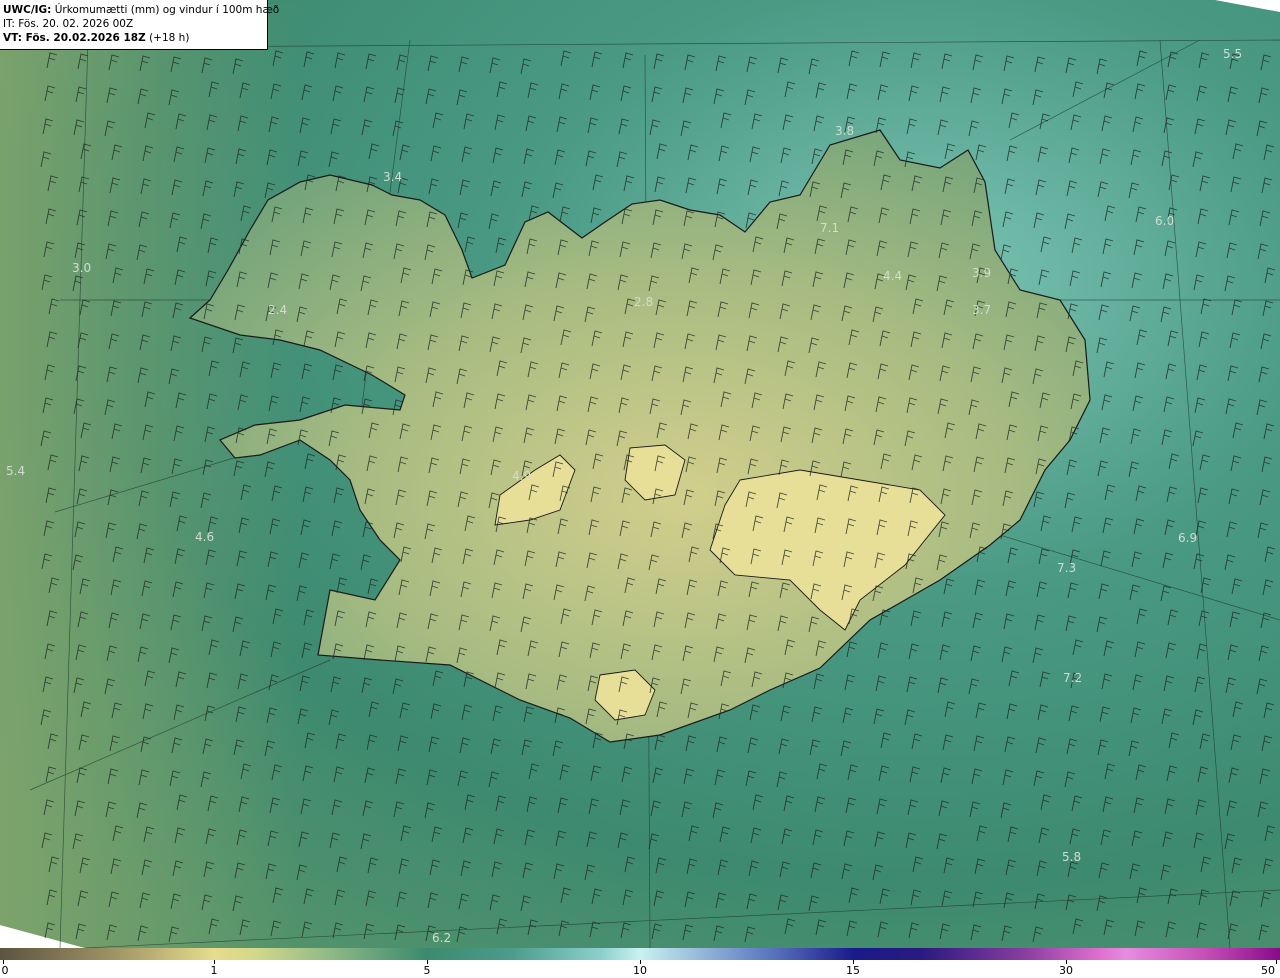 The image size is (1280, 978). What do you see at coordinates (81, 268) in the screenshot?
I see `value-label: 3.0` at bounding box center [81, 268].